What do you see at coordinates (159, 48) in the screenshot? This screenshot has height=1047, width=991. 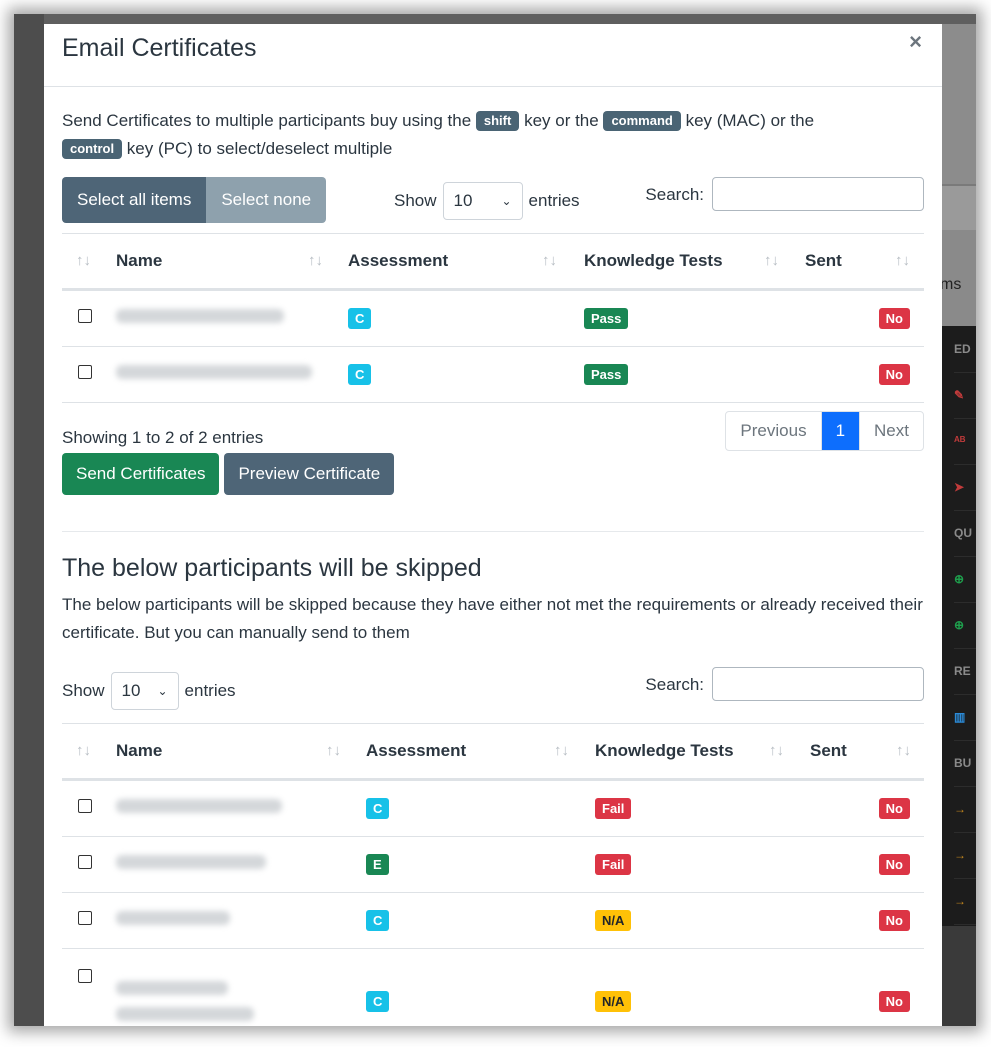 I see `modal-title: Email Certificates` at bounding box center [159, 48].